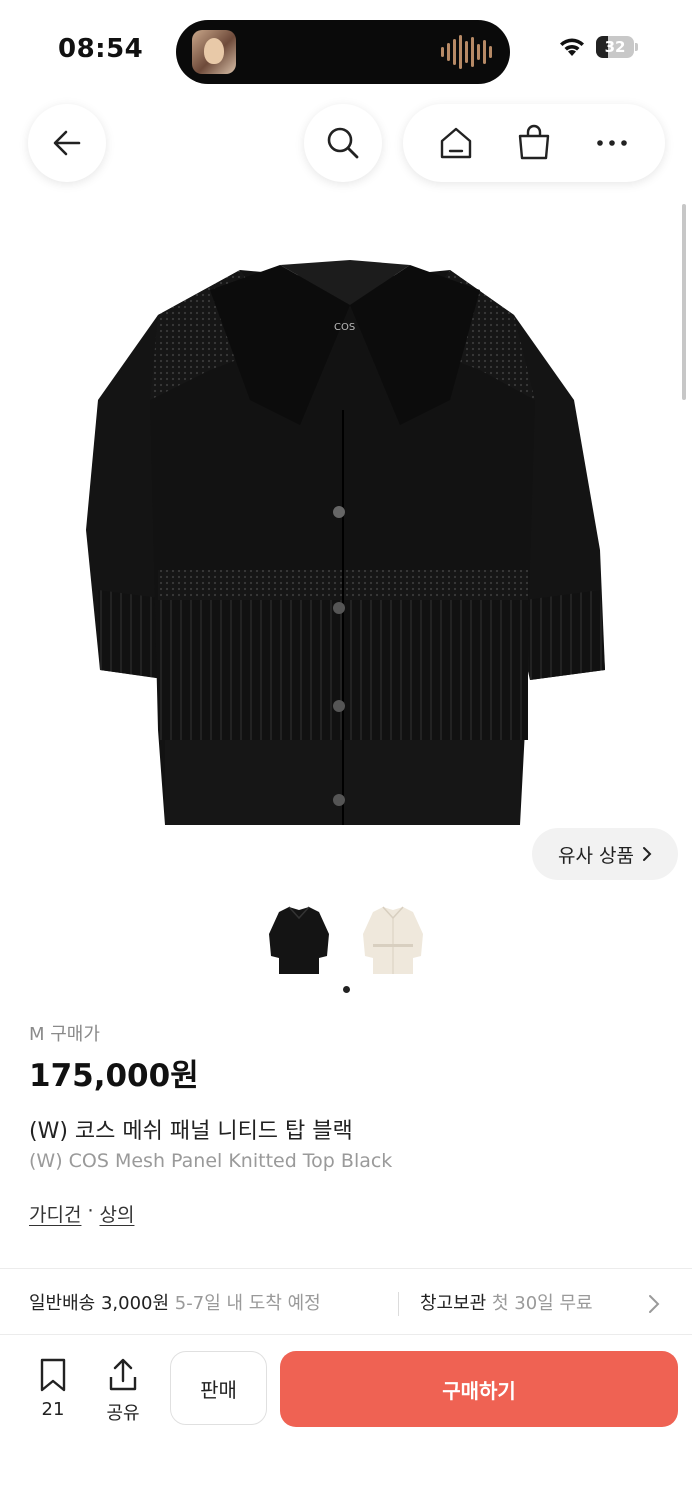 Image resolution: width=692 pixels, height=1500 pixels. What do you see at coordinates (101, 49) in the screenshot?
I see `status-time: 08:54` at bounding box center [101, 49].